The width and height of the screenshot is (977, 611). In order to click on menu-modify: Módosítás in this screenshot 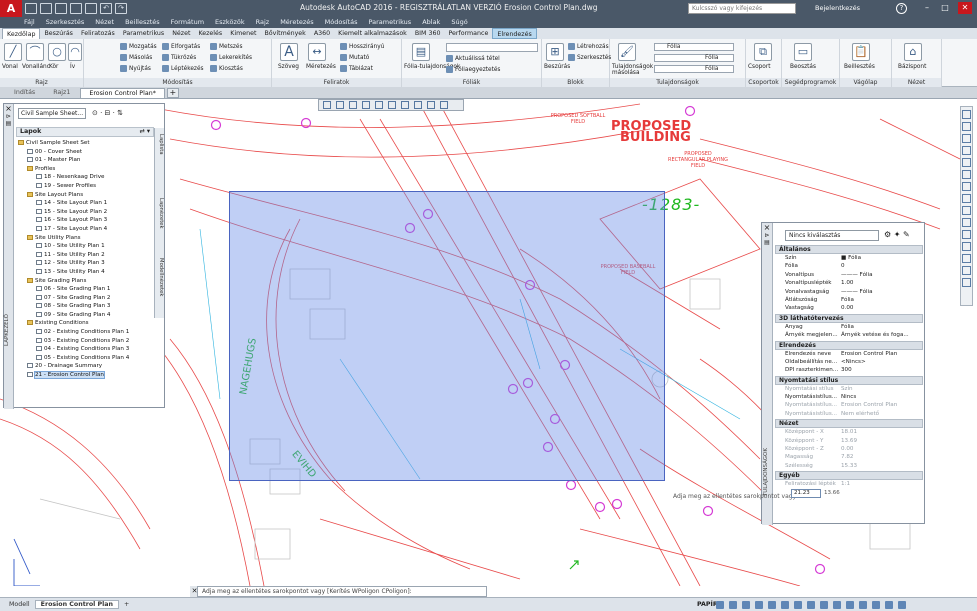, I will do `click(341, 22)`.